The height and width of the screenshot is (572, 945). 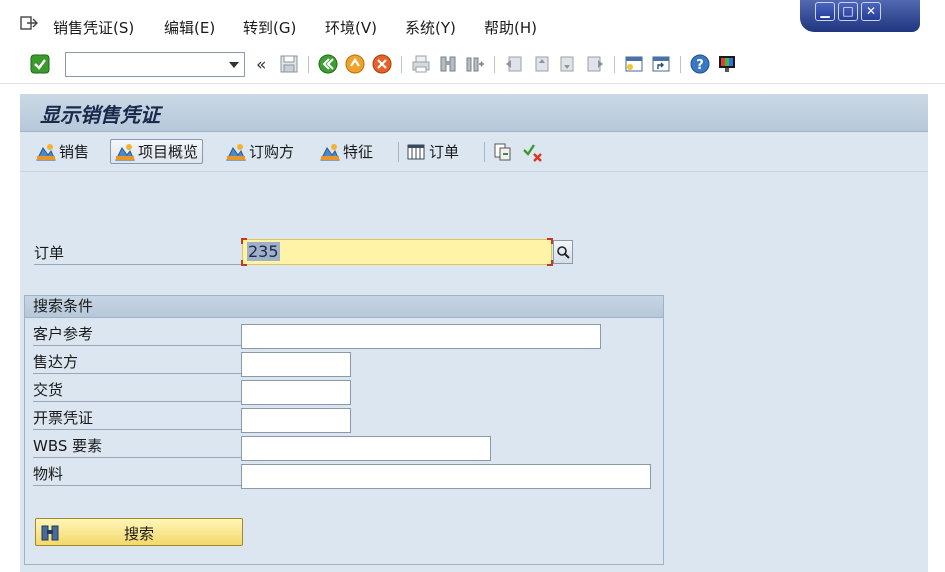 I want to click on order-field-label: 订单, so click(x=139, y=253).